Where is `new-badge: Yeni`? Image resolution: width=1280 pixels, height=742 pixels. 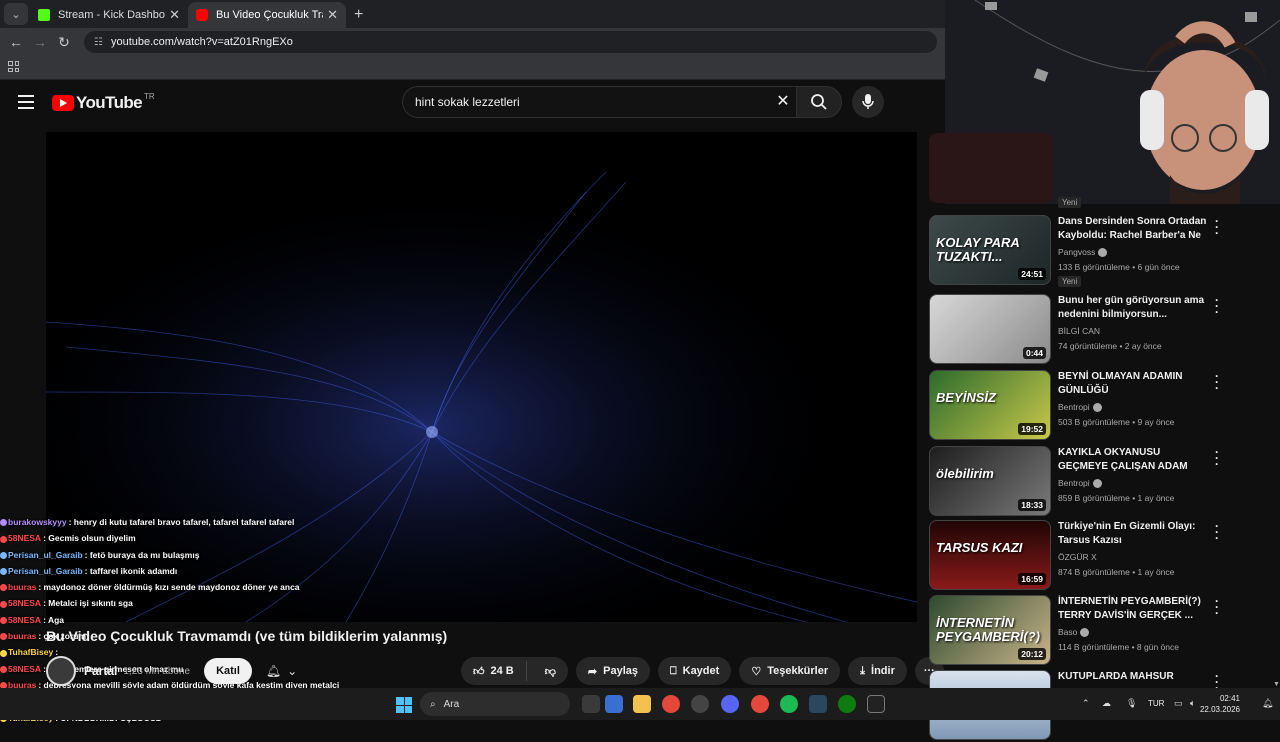
new-badge: Yeni is located at coordinates (1070, 202).